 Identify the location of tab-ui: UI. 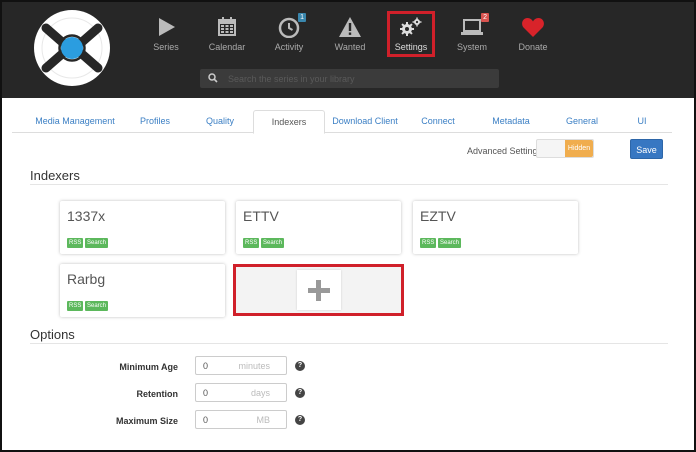
(642, 121).